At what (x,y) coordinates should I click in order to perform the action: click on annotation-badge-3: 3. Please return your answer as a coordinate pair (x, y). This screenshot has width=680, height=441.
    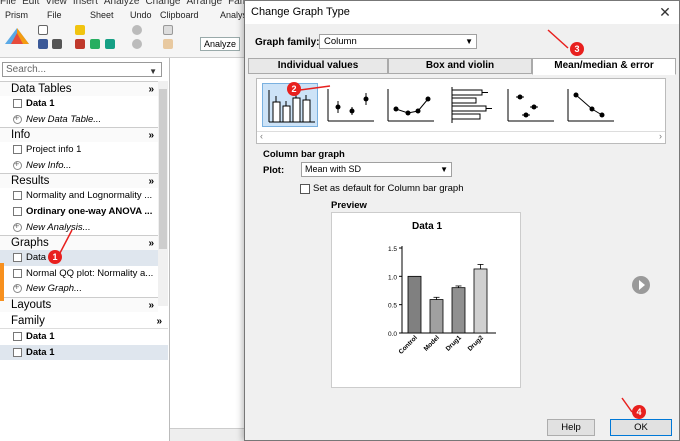
    Looking at the image, I should click on (577, 49).